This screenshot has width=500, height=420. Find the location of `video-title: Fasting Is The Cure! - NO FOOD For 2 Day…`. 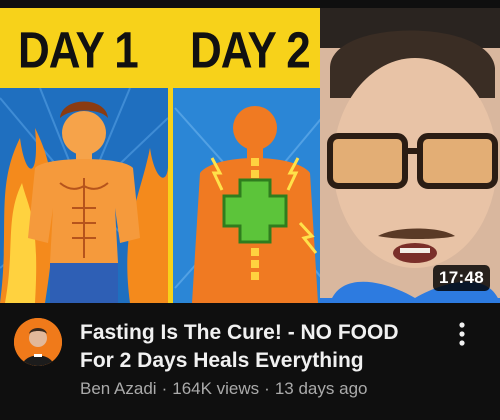

video-title: Fasting Is The Cure! - NO FOOD For 2 Day… is located at coordinates (255, 347).